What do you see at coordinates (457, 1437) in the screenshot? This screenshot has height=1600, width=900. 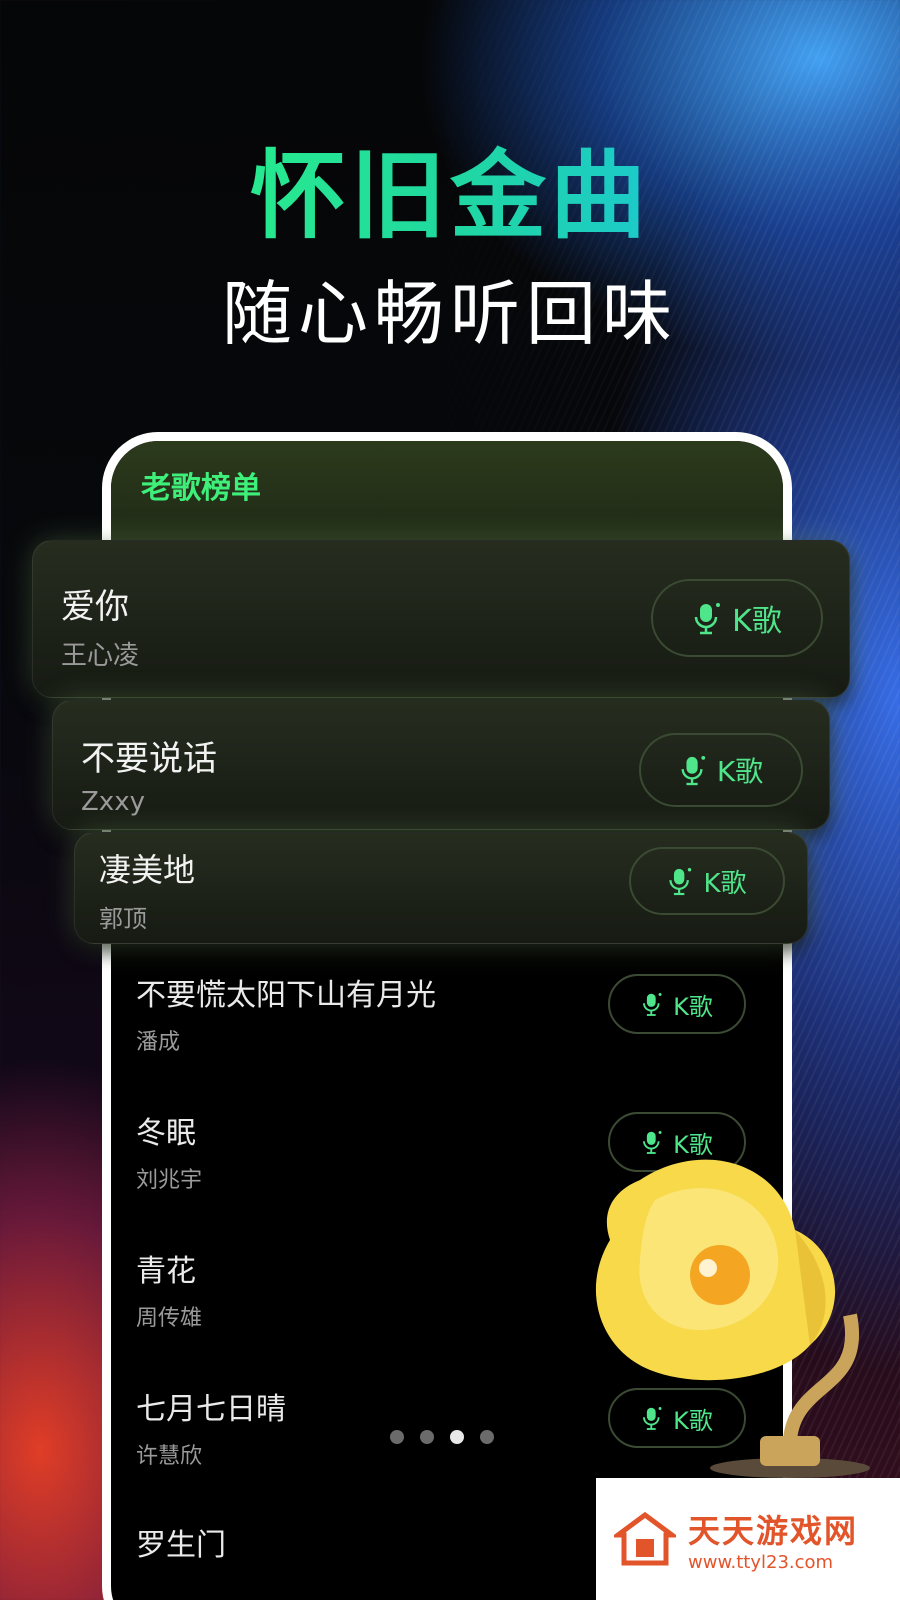 I see `page-dot-active` at bounding box center [457, 1437].